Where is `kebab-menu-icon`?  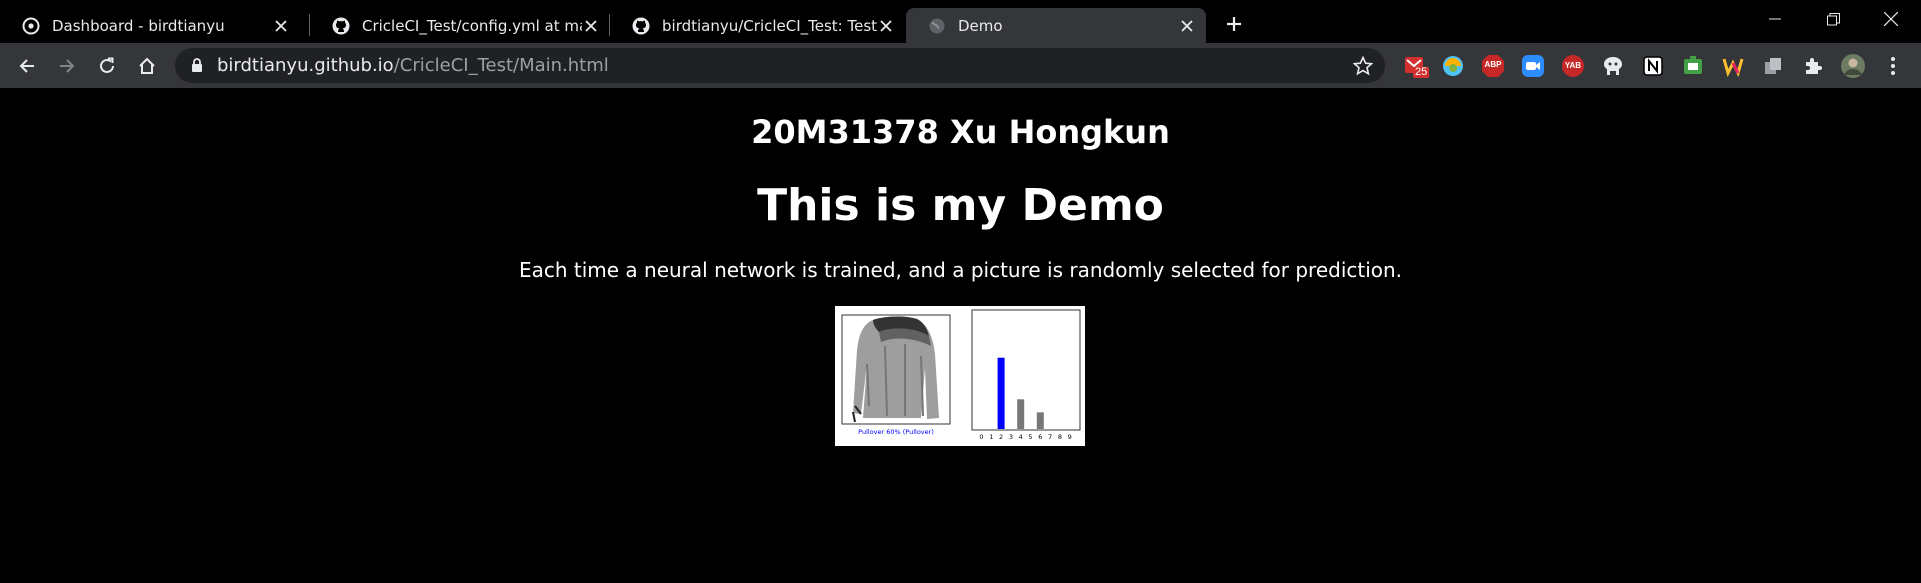
kebab-menu-icon is located at coordinates (1893, 66).